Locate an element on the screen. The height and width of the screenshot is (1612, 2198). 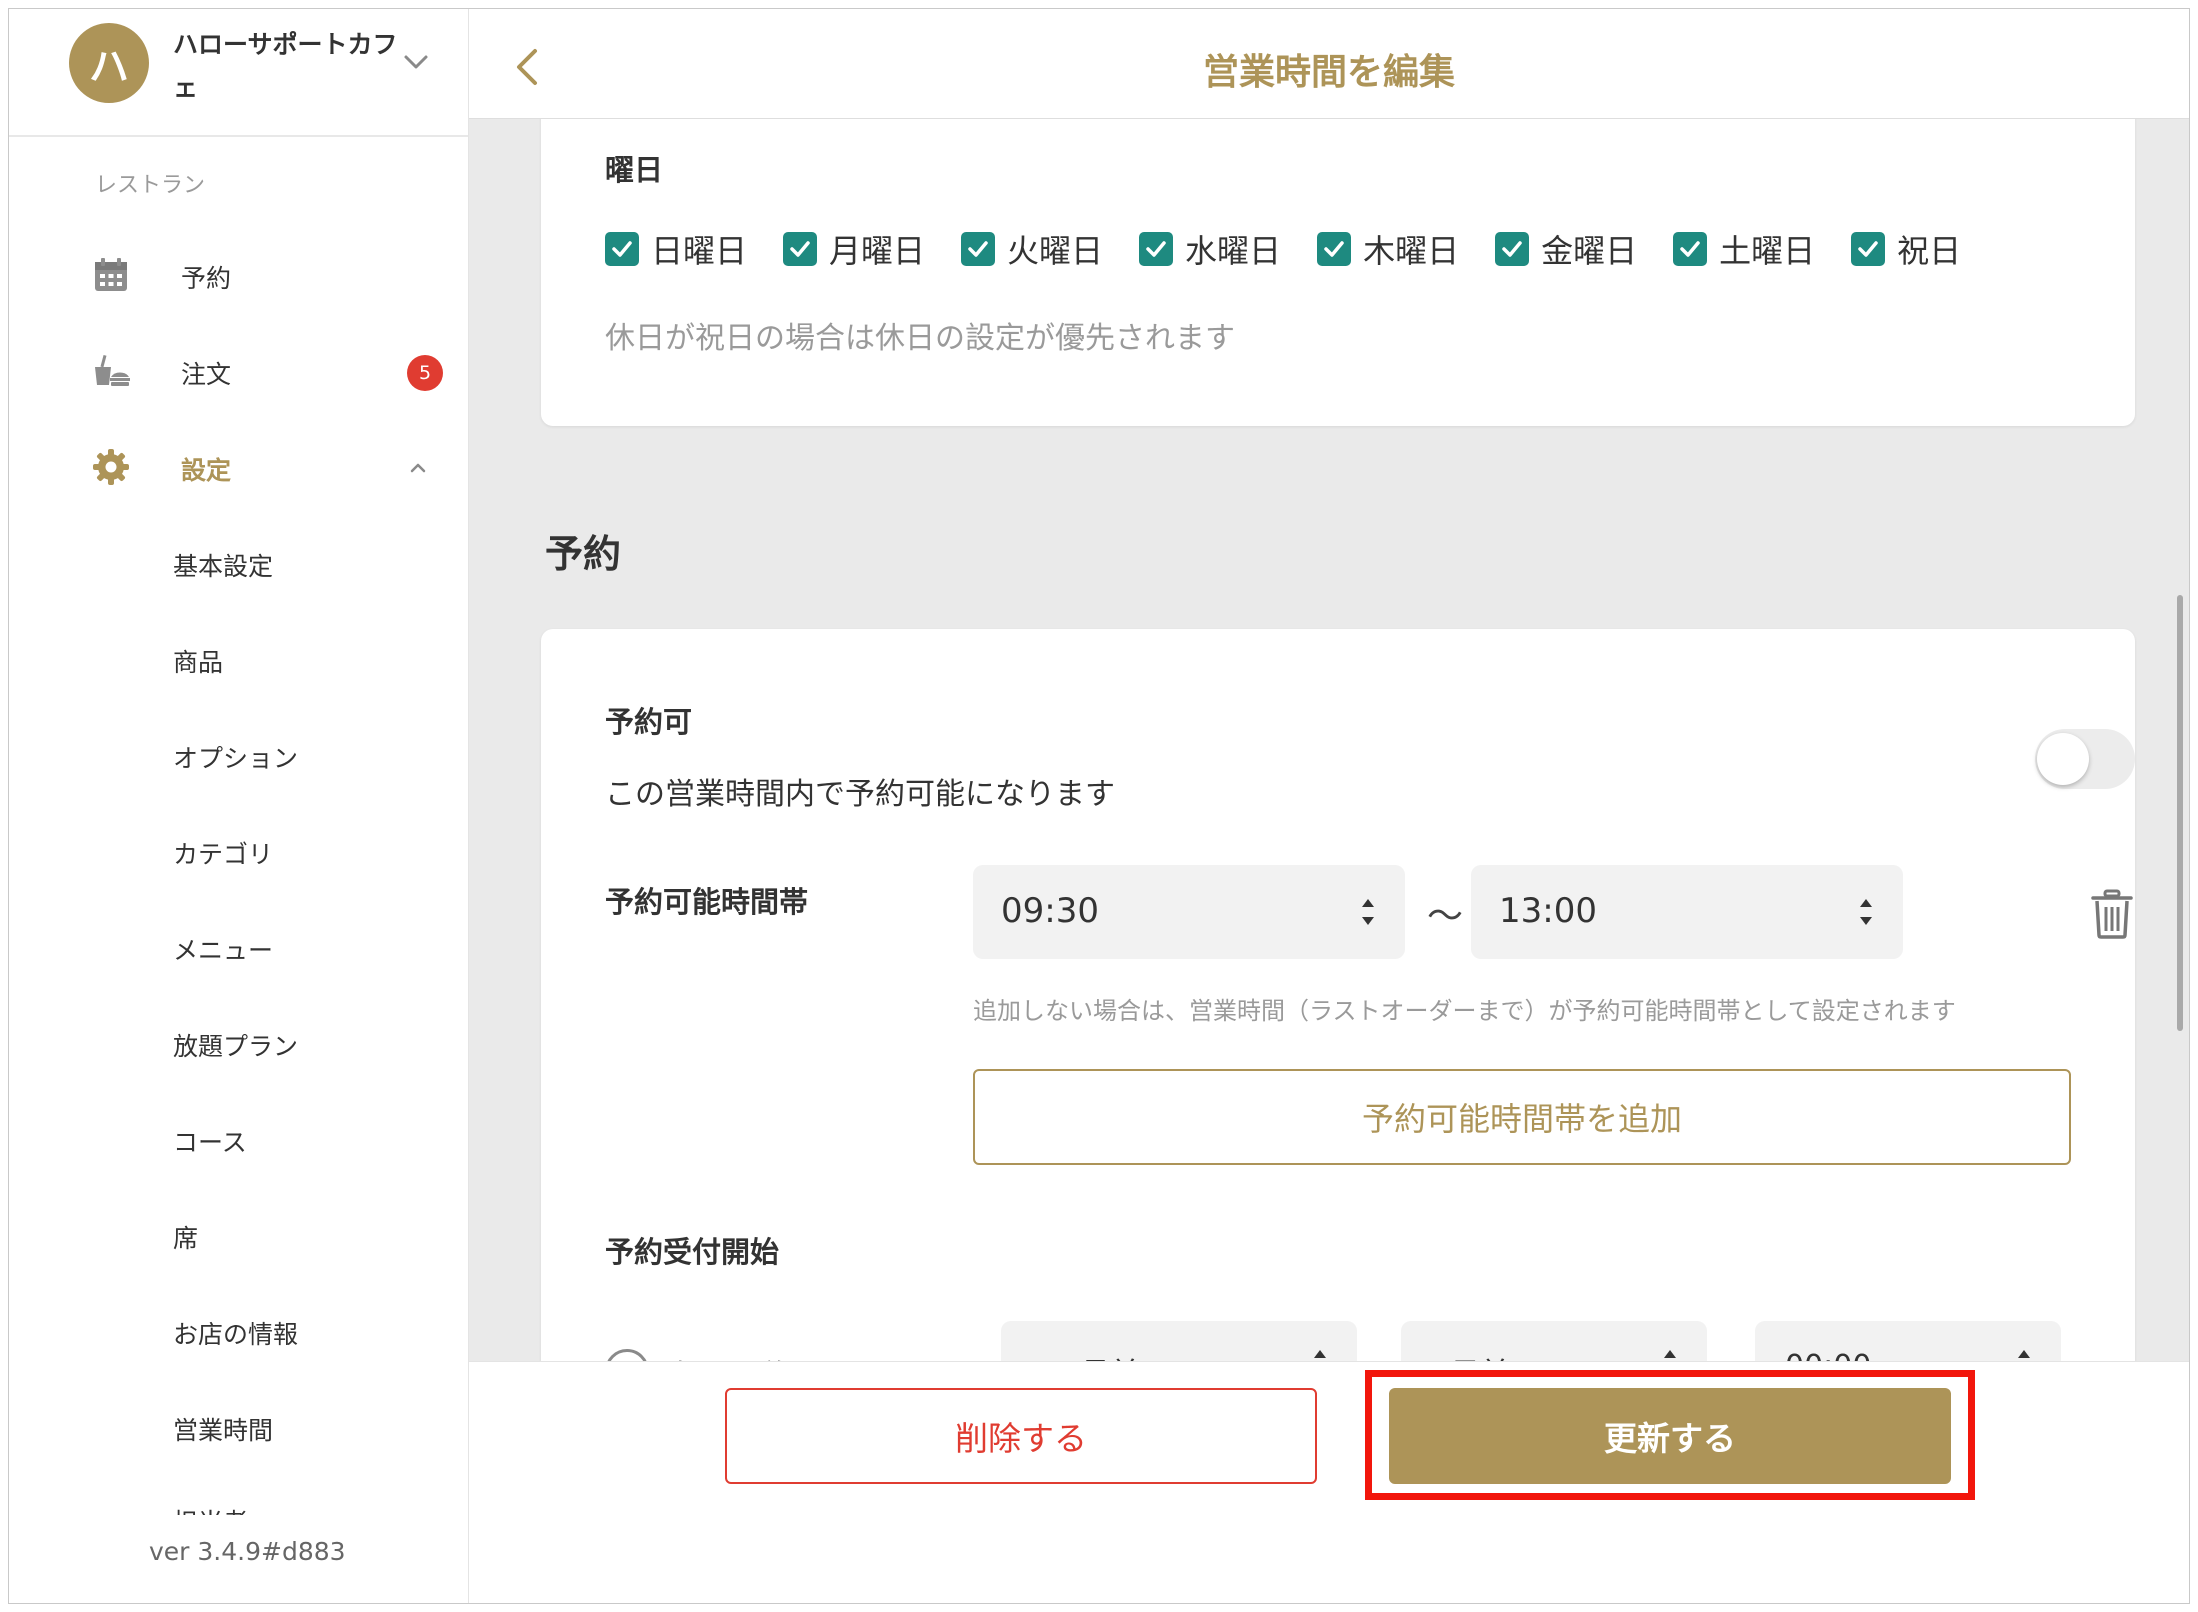
reservation-slots-label: 予約可能時間帯 is located at coordinates (707, 902).